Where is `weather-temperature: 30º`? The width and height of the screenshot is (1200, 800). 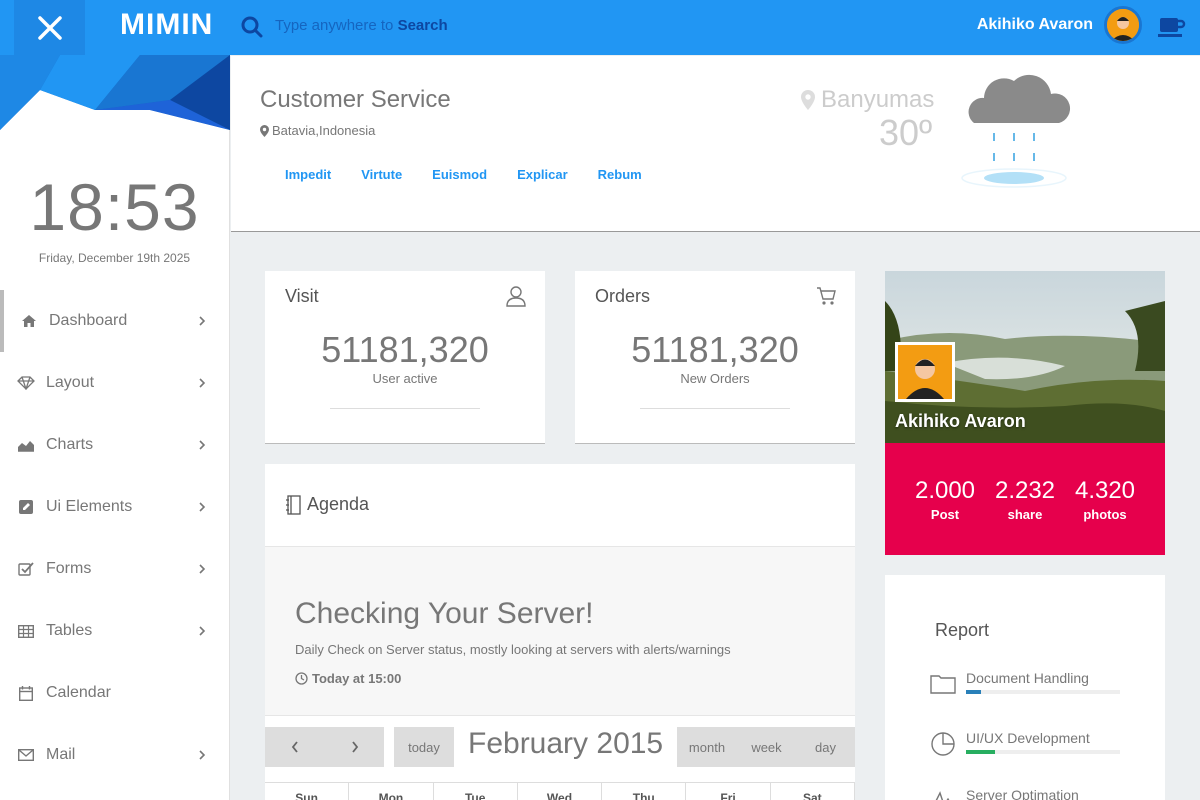
weather-temperature: 30º is located at coordinates (906, 132).